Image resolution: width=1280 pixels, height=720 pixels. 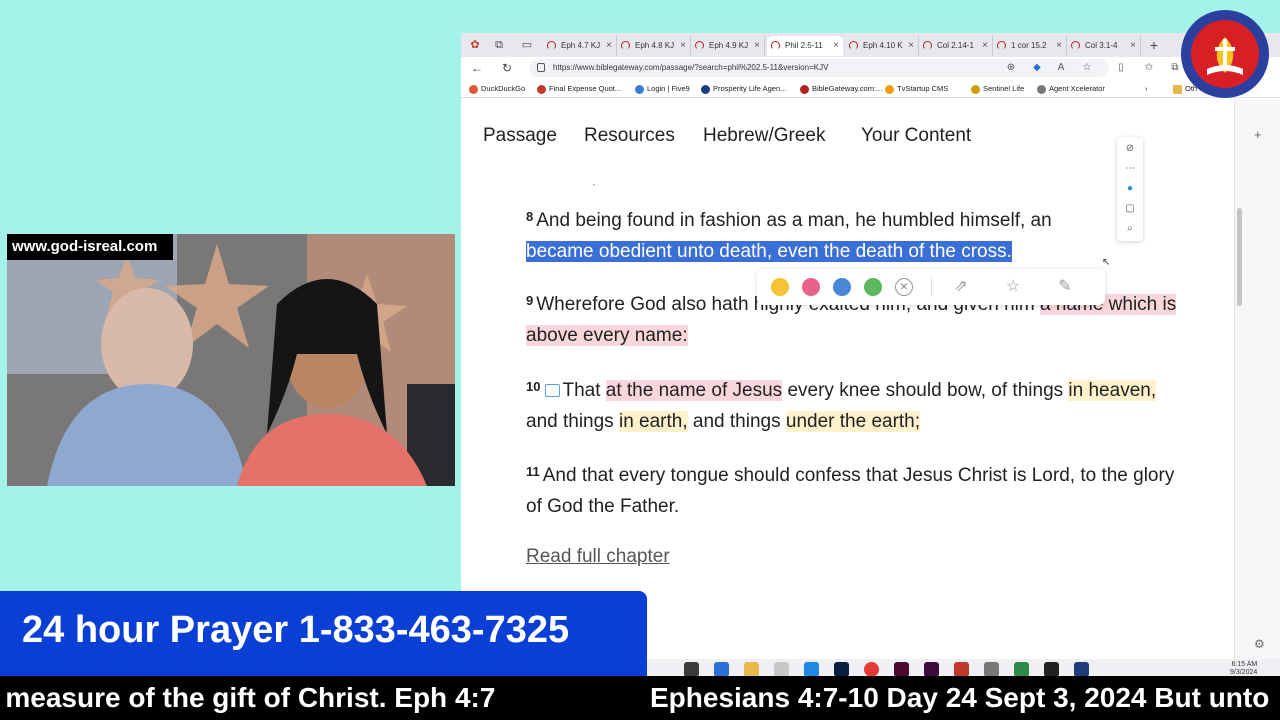 I want to click on nav-passage: Passage, so click(x=520, y=136).